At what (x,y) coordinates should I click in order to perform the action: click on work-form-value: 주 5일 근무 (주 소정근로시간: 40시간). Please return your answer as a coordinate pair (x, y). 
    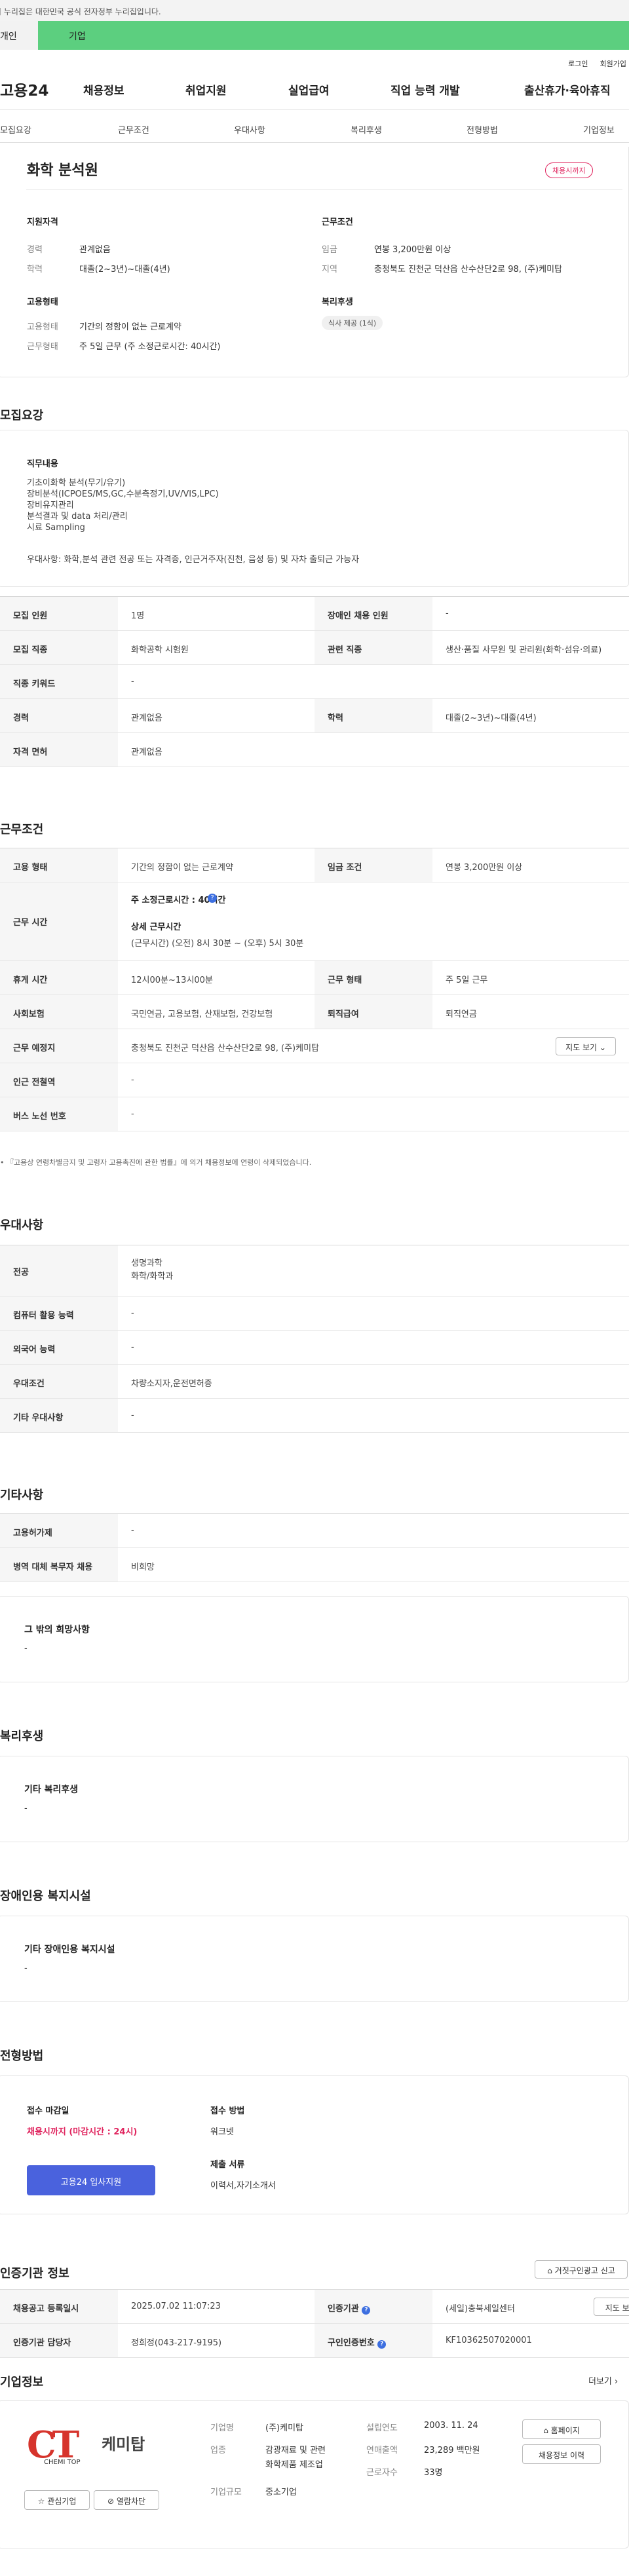
    Looking at the image, I should click on (150, 347).